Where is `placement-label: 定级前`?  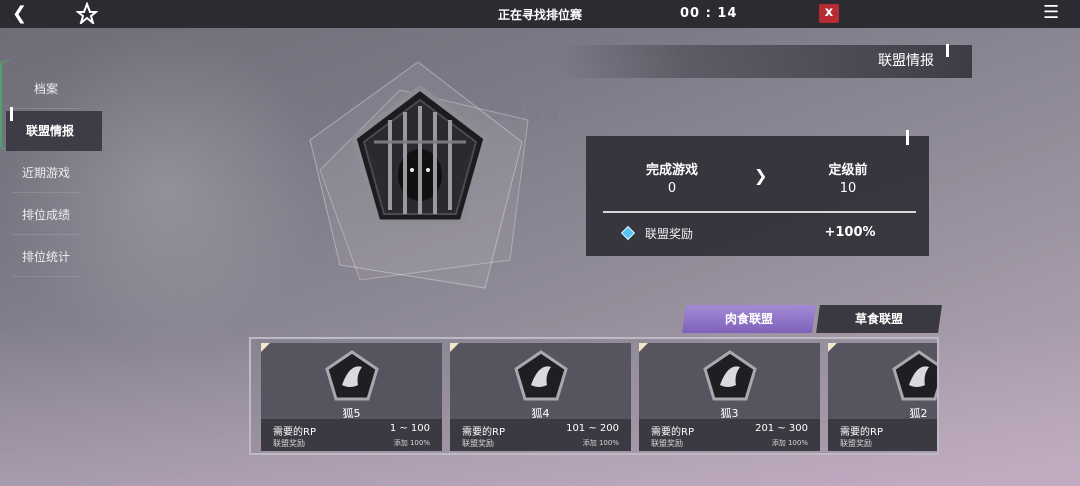
placement-label: 定级前 is located at coordinates (848, 170).